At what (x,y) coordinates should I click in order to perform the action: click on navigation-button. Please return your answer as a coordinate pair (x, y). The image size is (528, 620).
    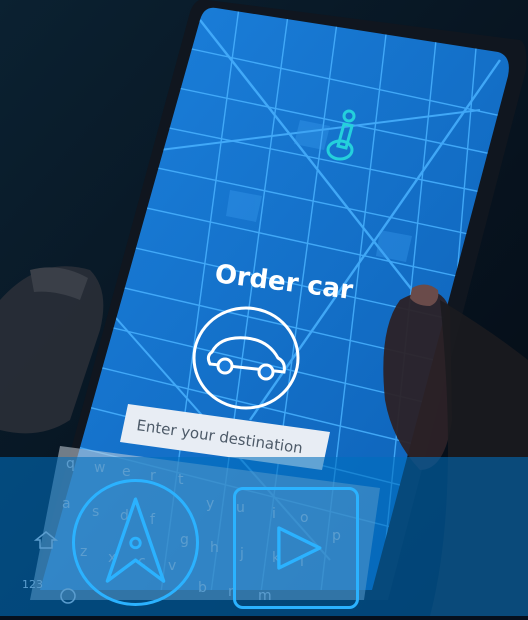
    Looking at the image, I should click on (135, 542).